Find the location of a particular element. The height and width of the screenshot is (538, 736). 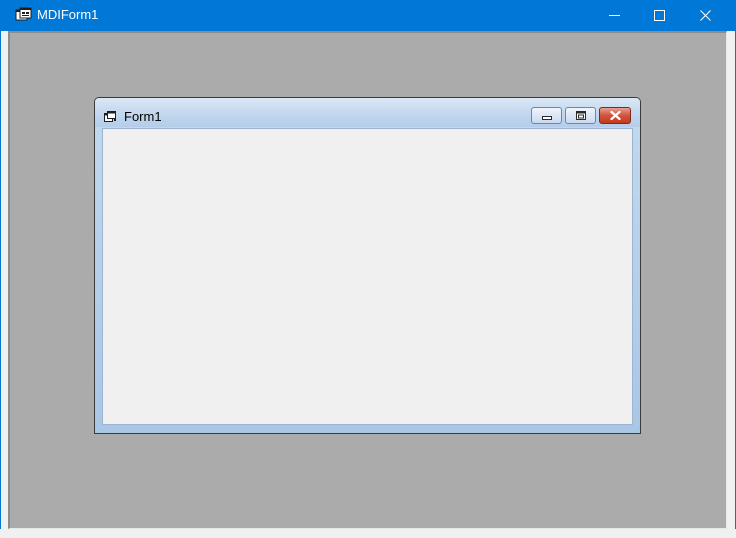

mdi-maximize-button is located at coordinates (659, 15).